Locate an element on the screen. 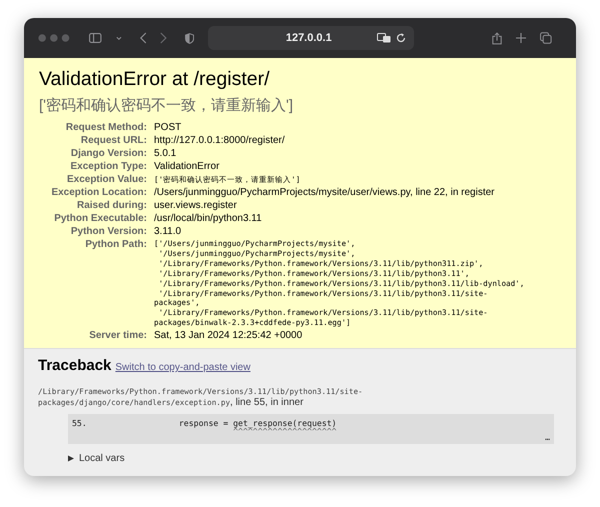 This screenshot has width=600, height=507. field-value: 5.0.1 is located at coordinates (165, 153).